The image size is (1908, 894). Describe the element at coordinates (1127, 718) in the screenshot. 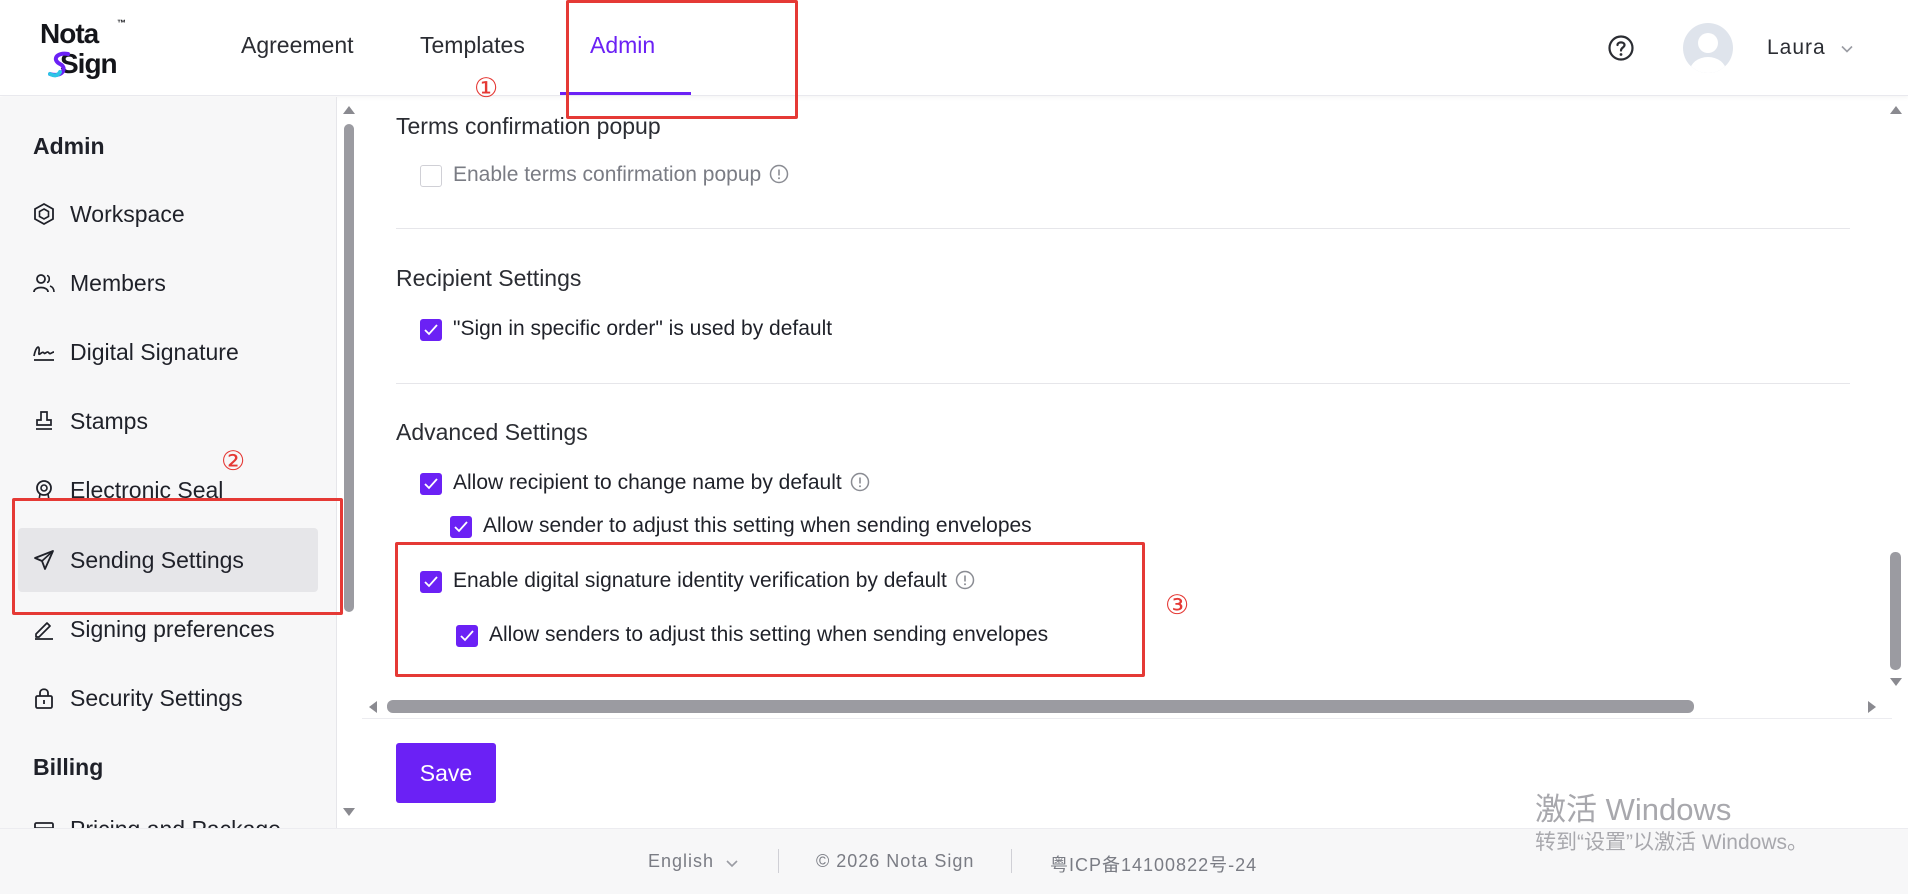

I see `action-bar-divider` at that location.